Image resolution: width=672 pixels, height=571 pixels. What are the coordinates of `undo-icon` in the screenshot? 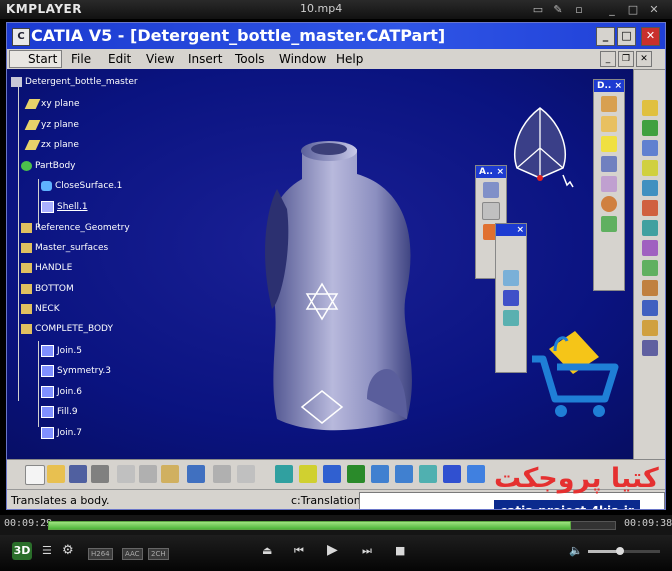 It's located at (196, 474).